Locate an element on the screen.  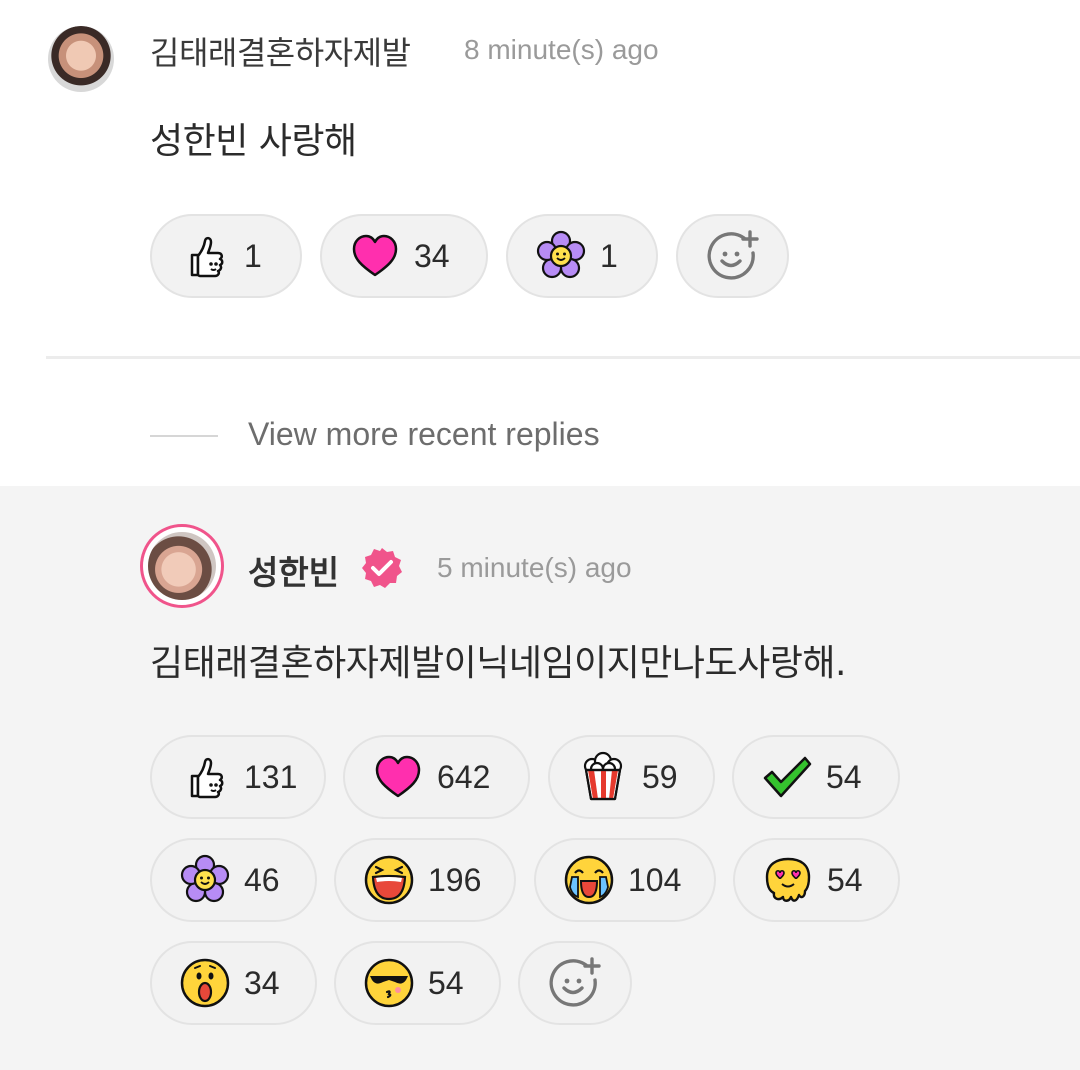
reaction-count: 196 is located at coordinates (455, 879).